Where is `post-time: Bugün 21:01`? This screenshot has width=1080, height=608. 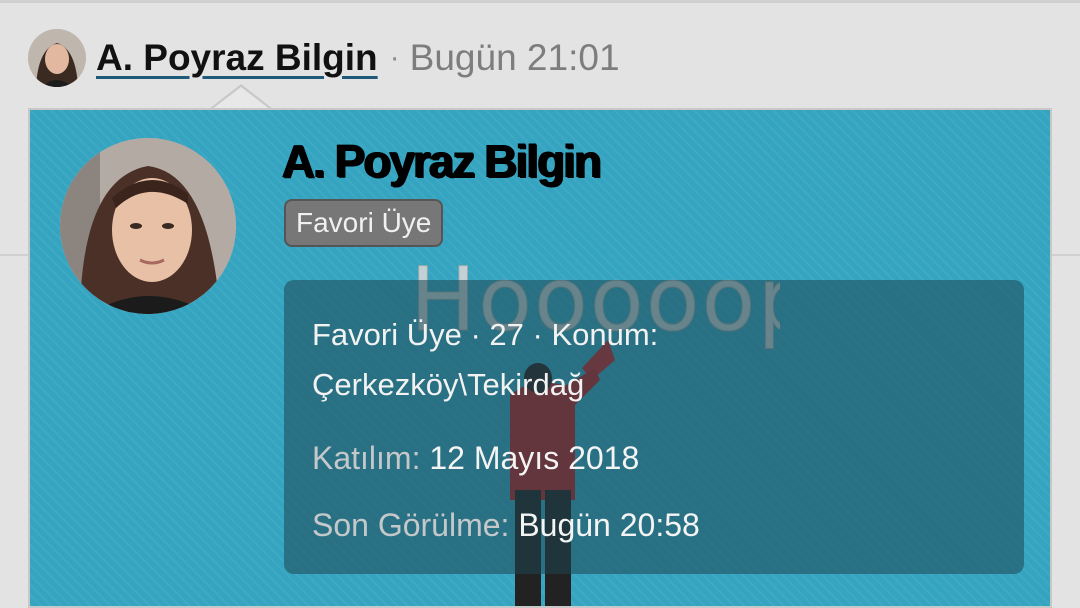 post-time: Bugün 21:01 is located at coordinates (514, 57).